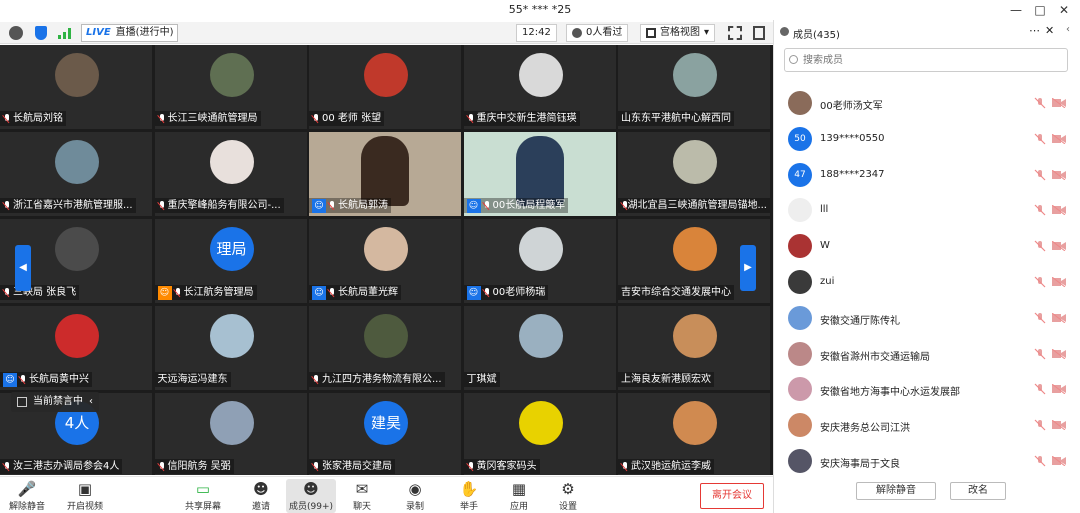  I want to click on raise-hand-button: ✋ 举手, so click(469, 496).